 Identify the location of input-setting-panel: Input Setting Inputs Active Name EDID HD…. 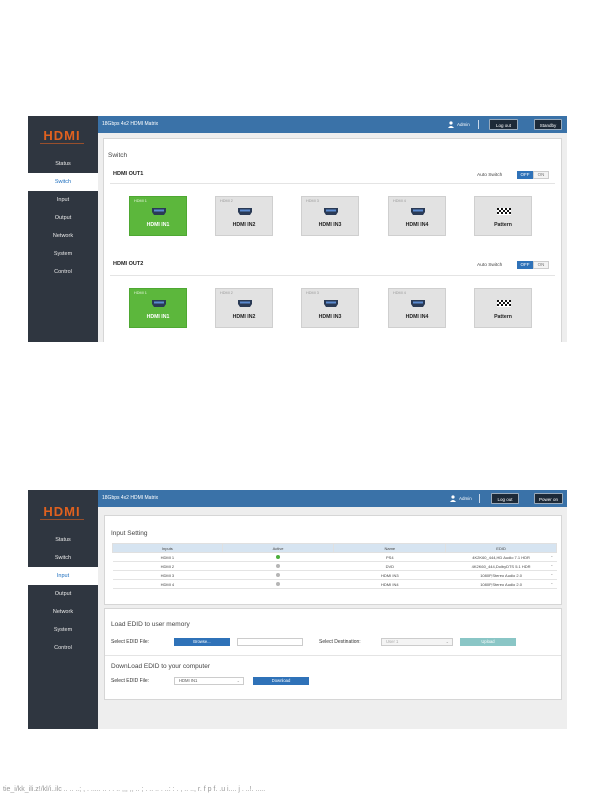
(333, 560).